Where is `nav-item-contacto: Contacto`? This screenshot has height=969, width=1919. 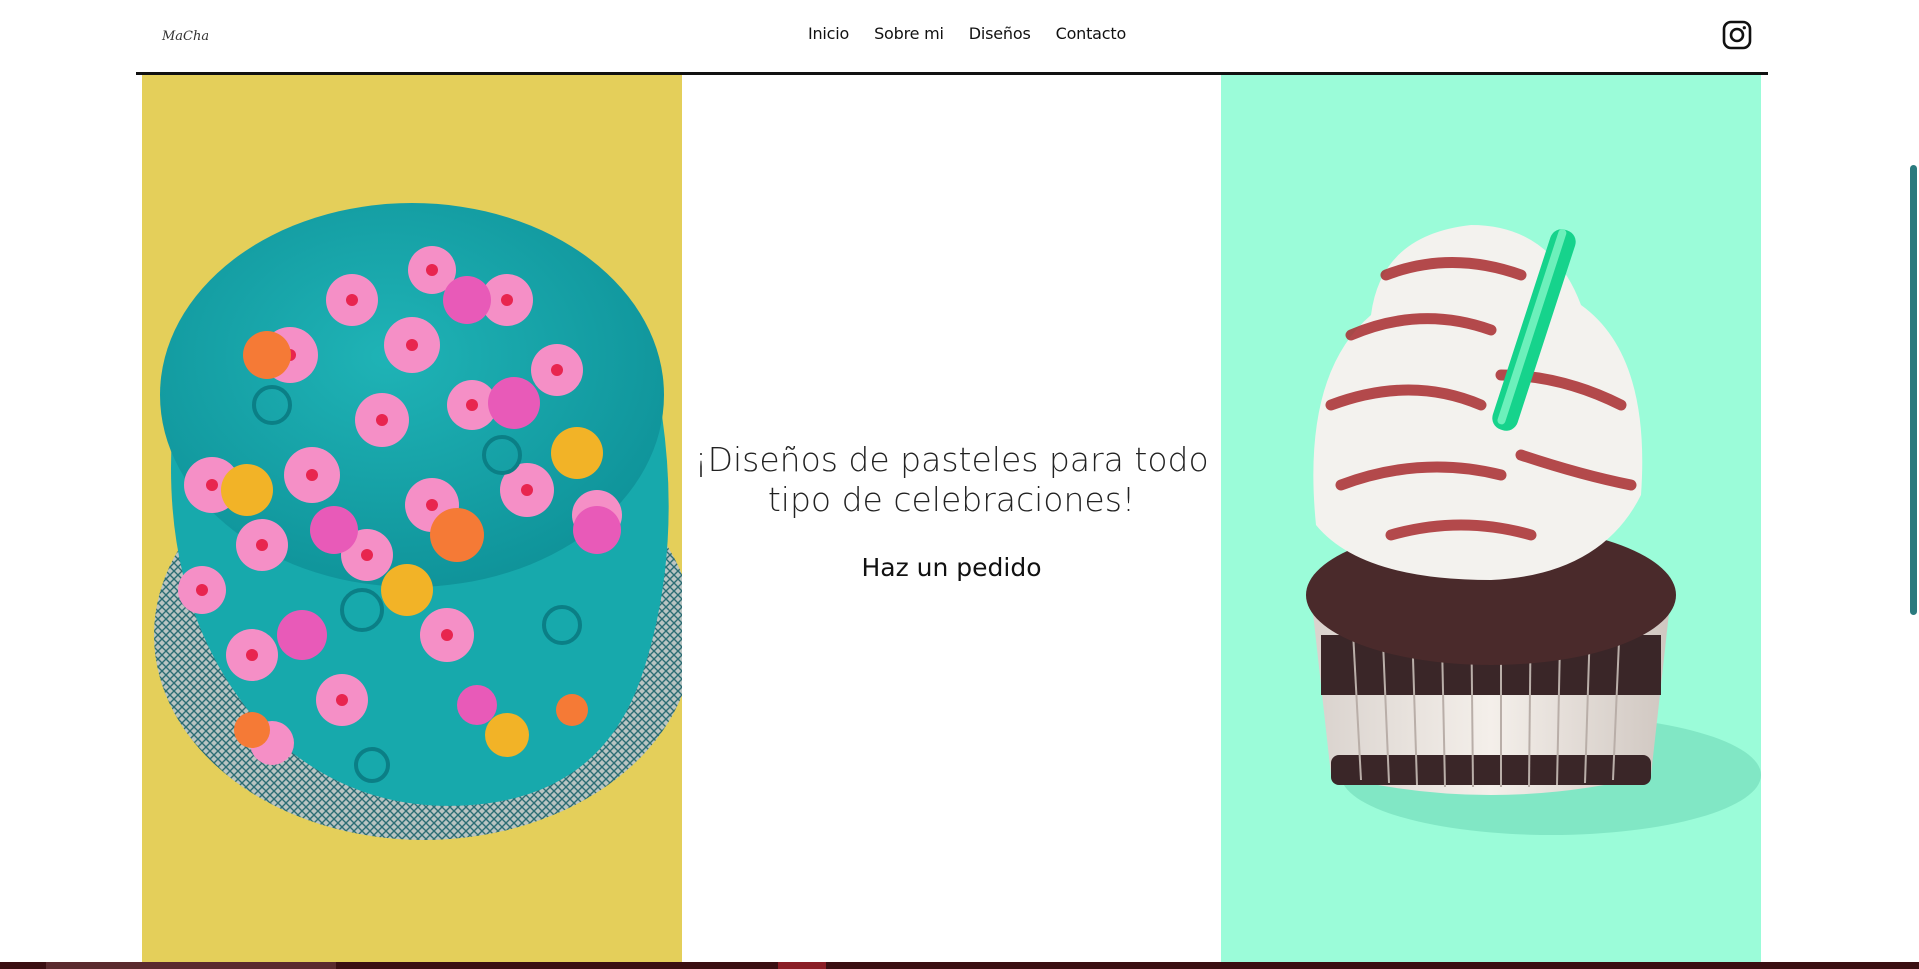
nav-item-contacto: Contacto is located at coordinates (1091, 33).